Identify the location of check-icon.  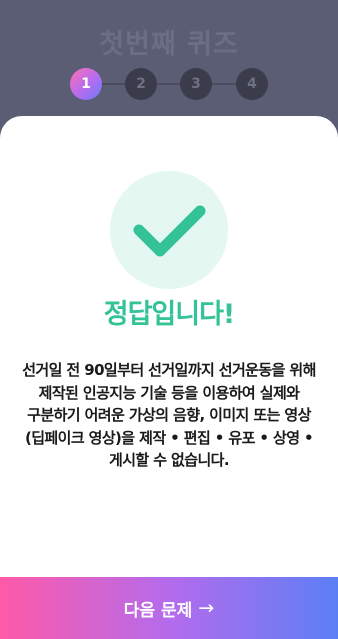
(169, 231).